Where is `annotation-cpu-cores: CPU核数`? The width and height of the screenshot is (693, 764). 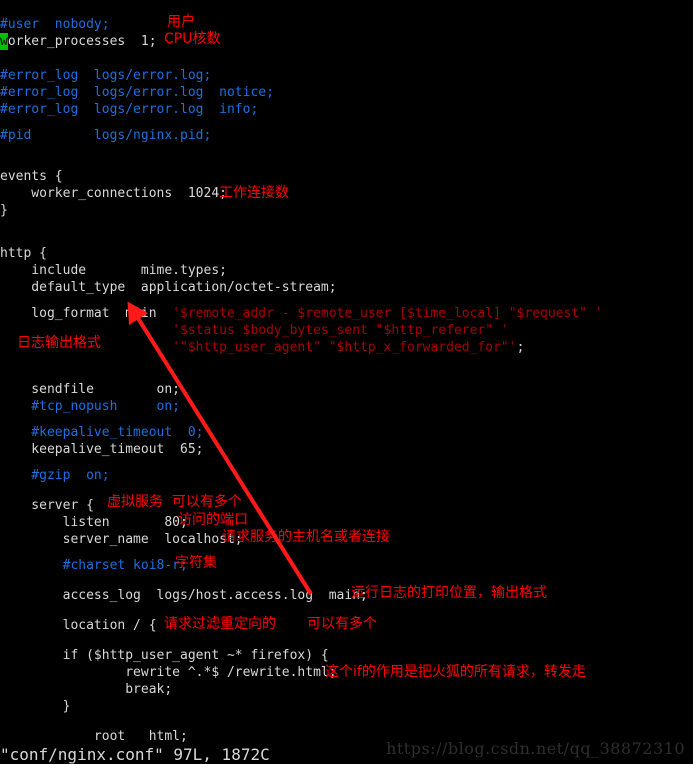 annotation-cpu-cores: CPU核数 is located at coordinates (192, 39).